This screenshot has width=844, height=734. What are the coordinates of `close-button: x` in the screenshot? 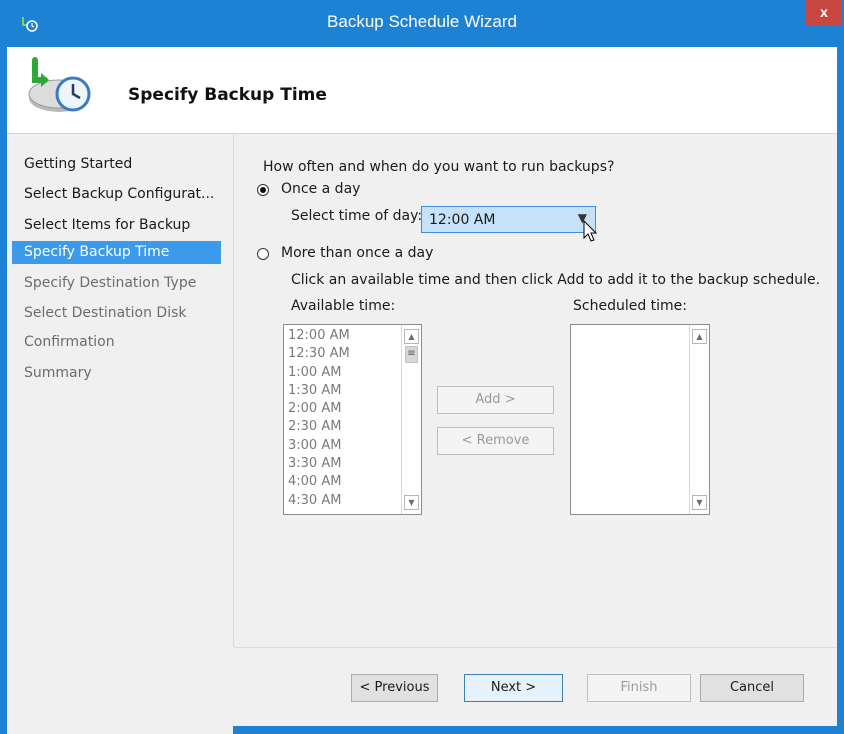 It's located at (824, 12).